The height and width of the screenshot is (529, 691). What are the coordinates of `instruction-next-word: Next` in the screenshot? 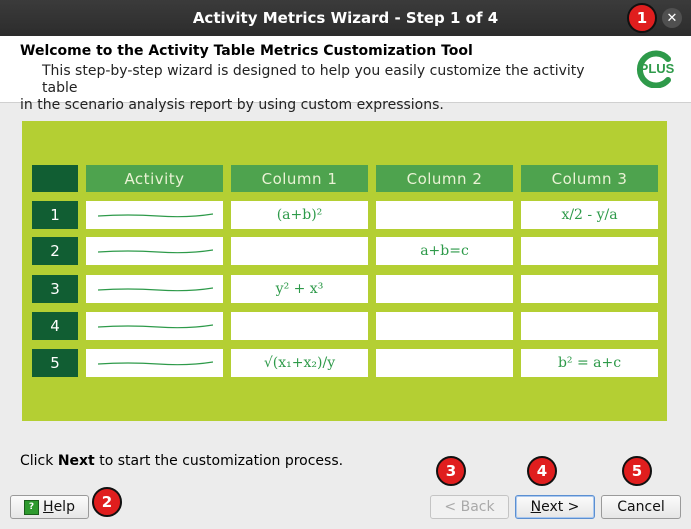 It's located at (76, 461).